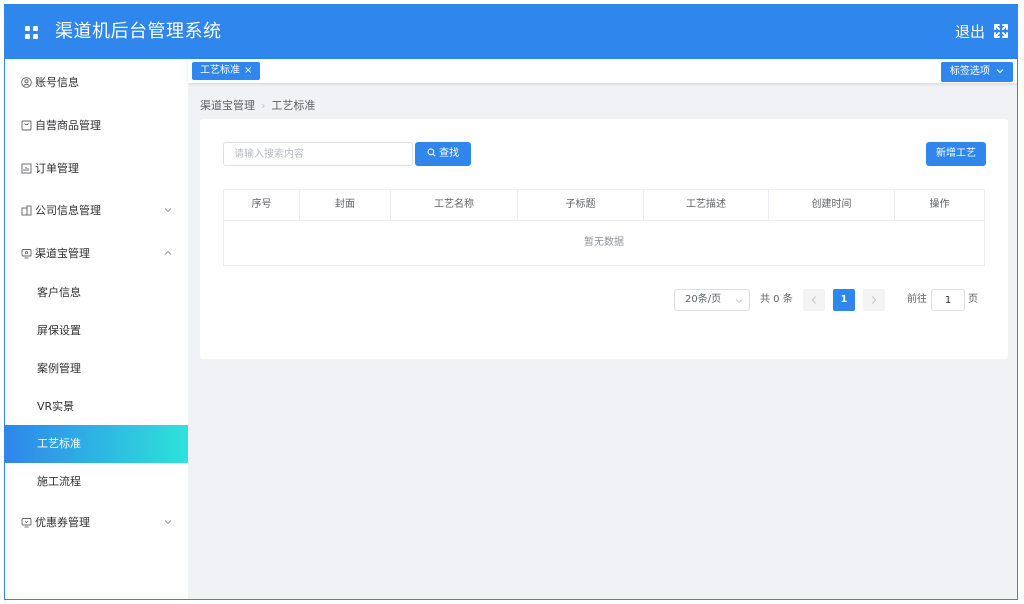 The image size is (1024, 604). What do you see at coordinates (59, 443) in the screenshot?
I see `sidebar-subitem-label: 工艺标准` at bounding box center [59, 443].